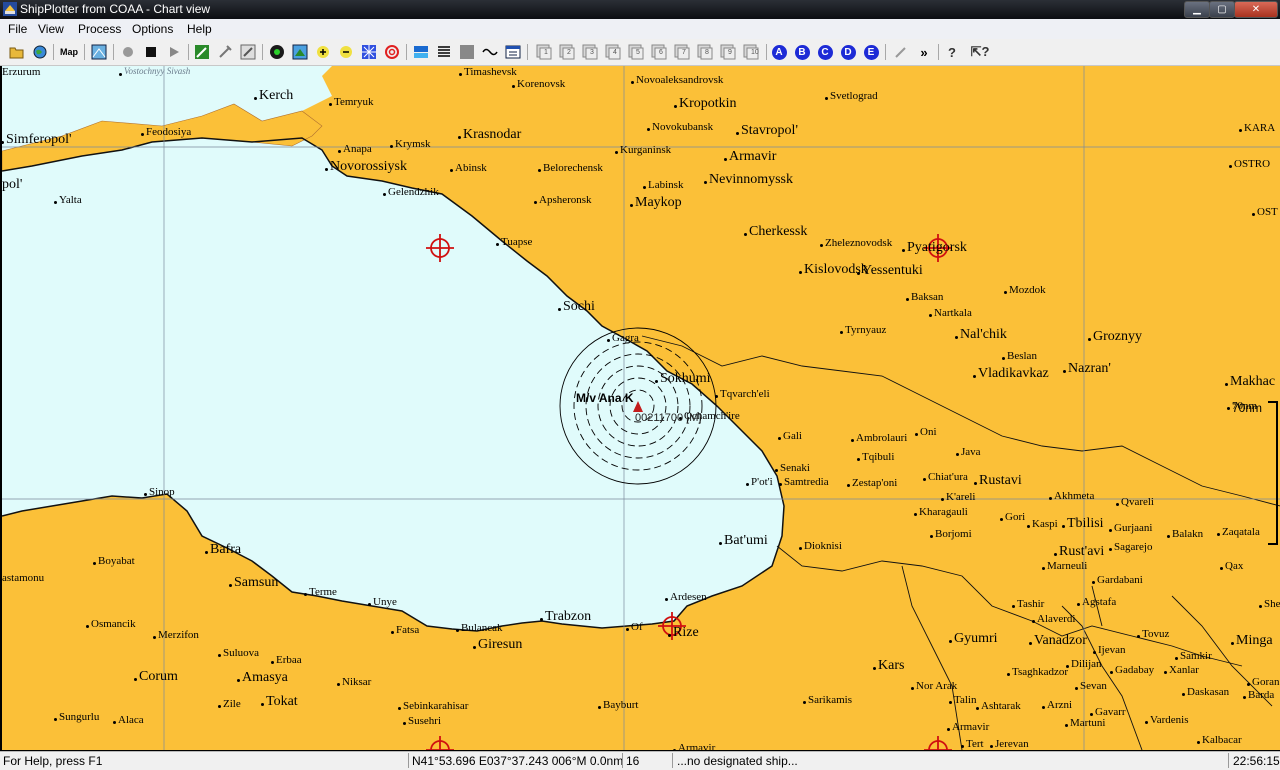  What do you see at coordinates (392, 52) in the screenshot?
I see `target-icon` at bounding box center [392, 52].